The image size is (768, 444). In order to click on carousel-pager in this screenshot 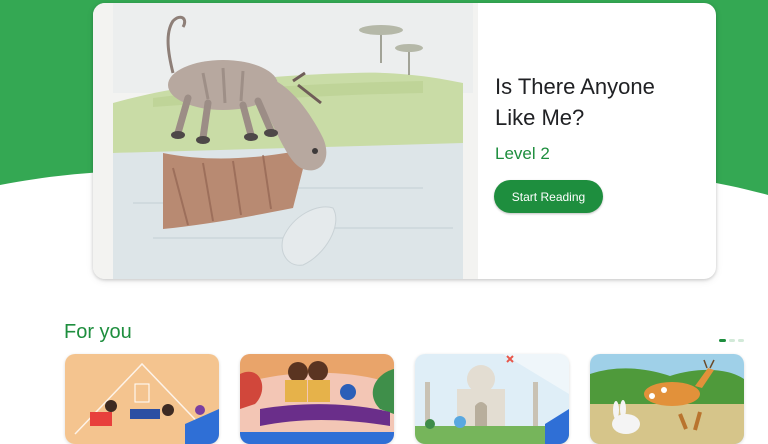, I will do `click(731, 340)`.